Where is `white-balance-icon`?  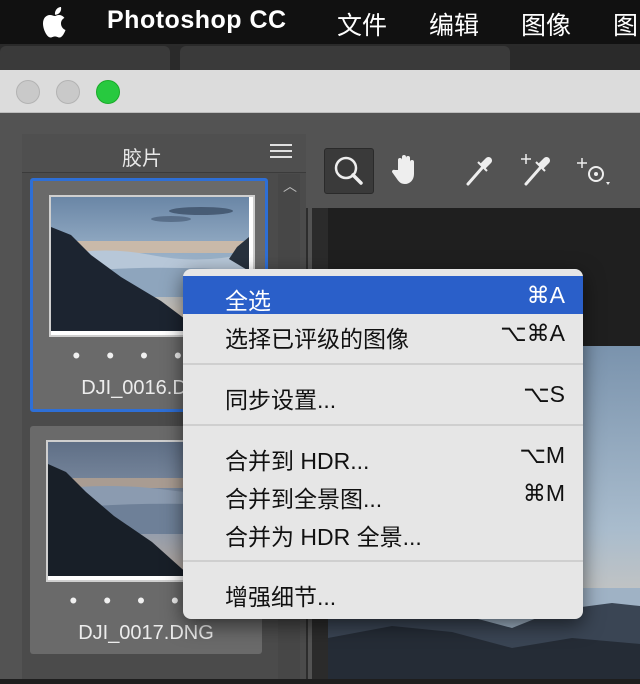 white-balance-icon is located at coordinates (480, 170).